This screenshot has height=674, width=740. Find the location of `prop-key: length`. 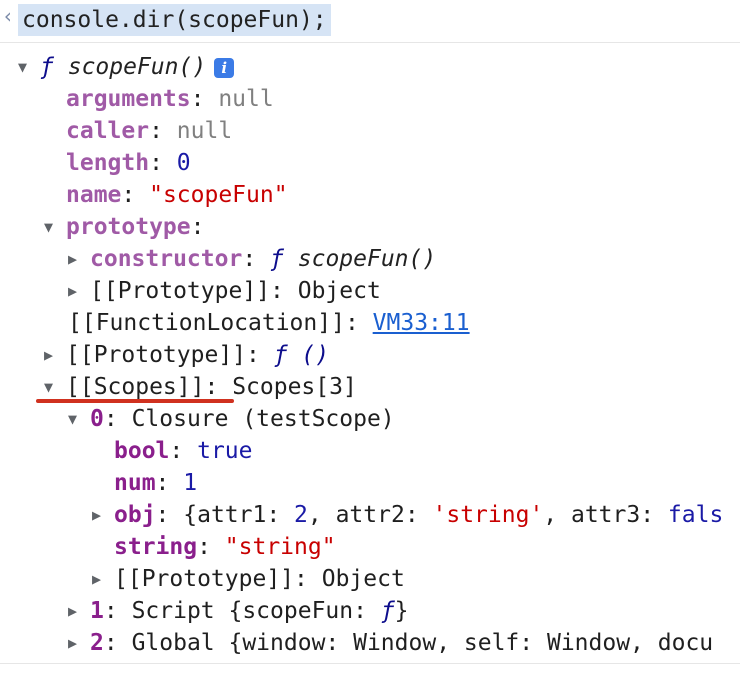

prop-key: length is located at coordinates (108, 163).